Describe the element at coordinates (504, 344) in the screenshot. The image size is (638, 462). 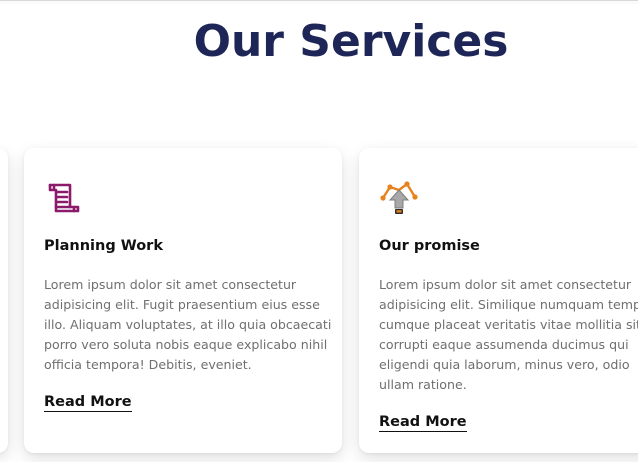
I see `card-text-line: corrupti eaque assumenda ducimus qui` at that location.